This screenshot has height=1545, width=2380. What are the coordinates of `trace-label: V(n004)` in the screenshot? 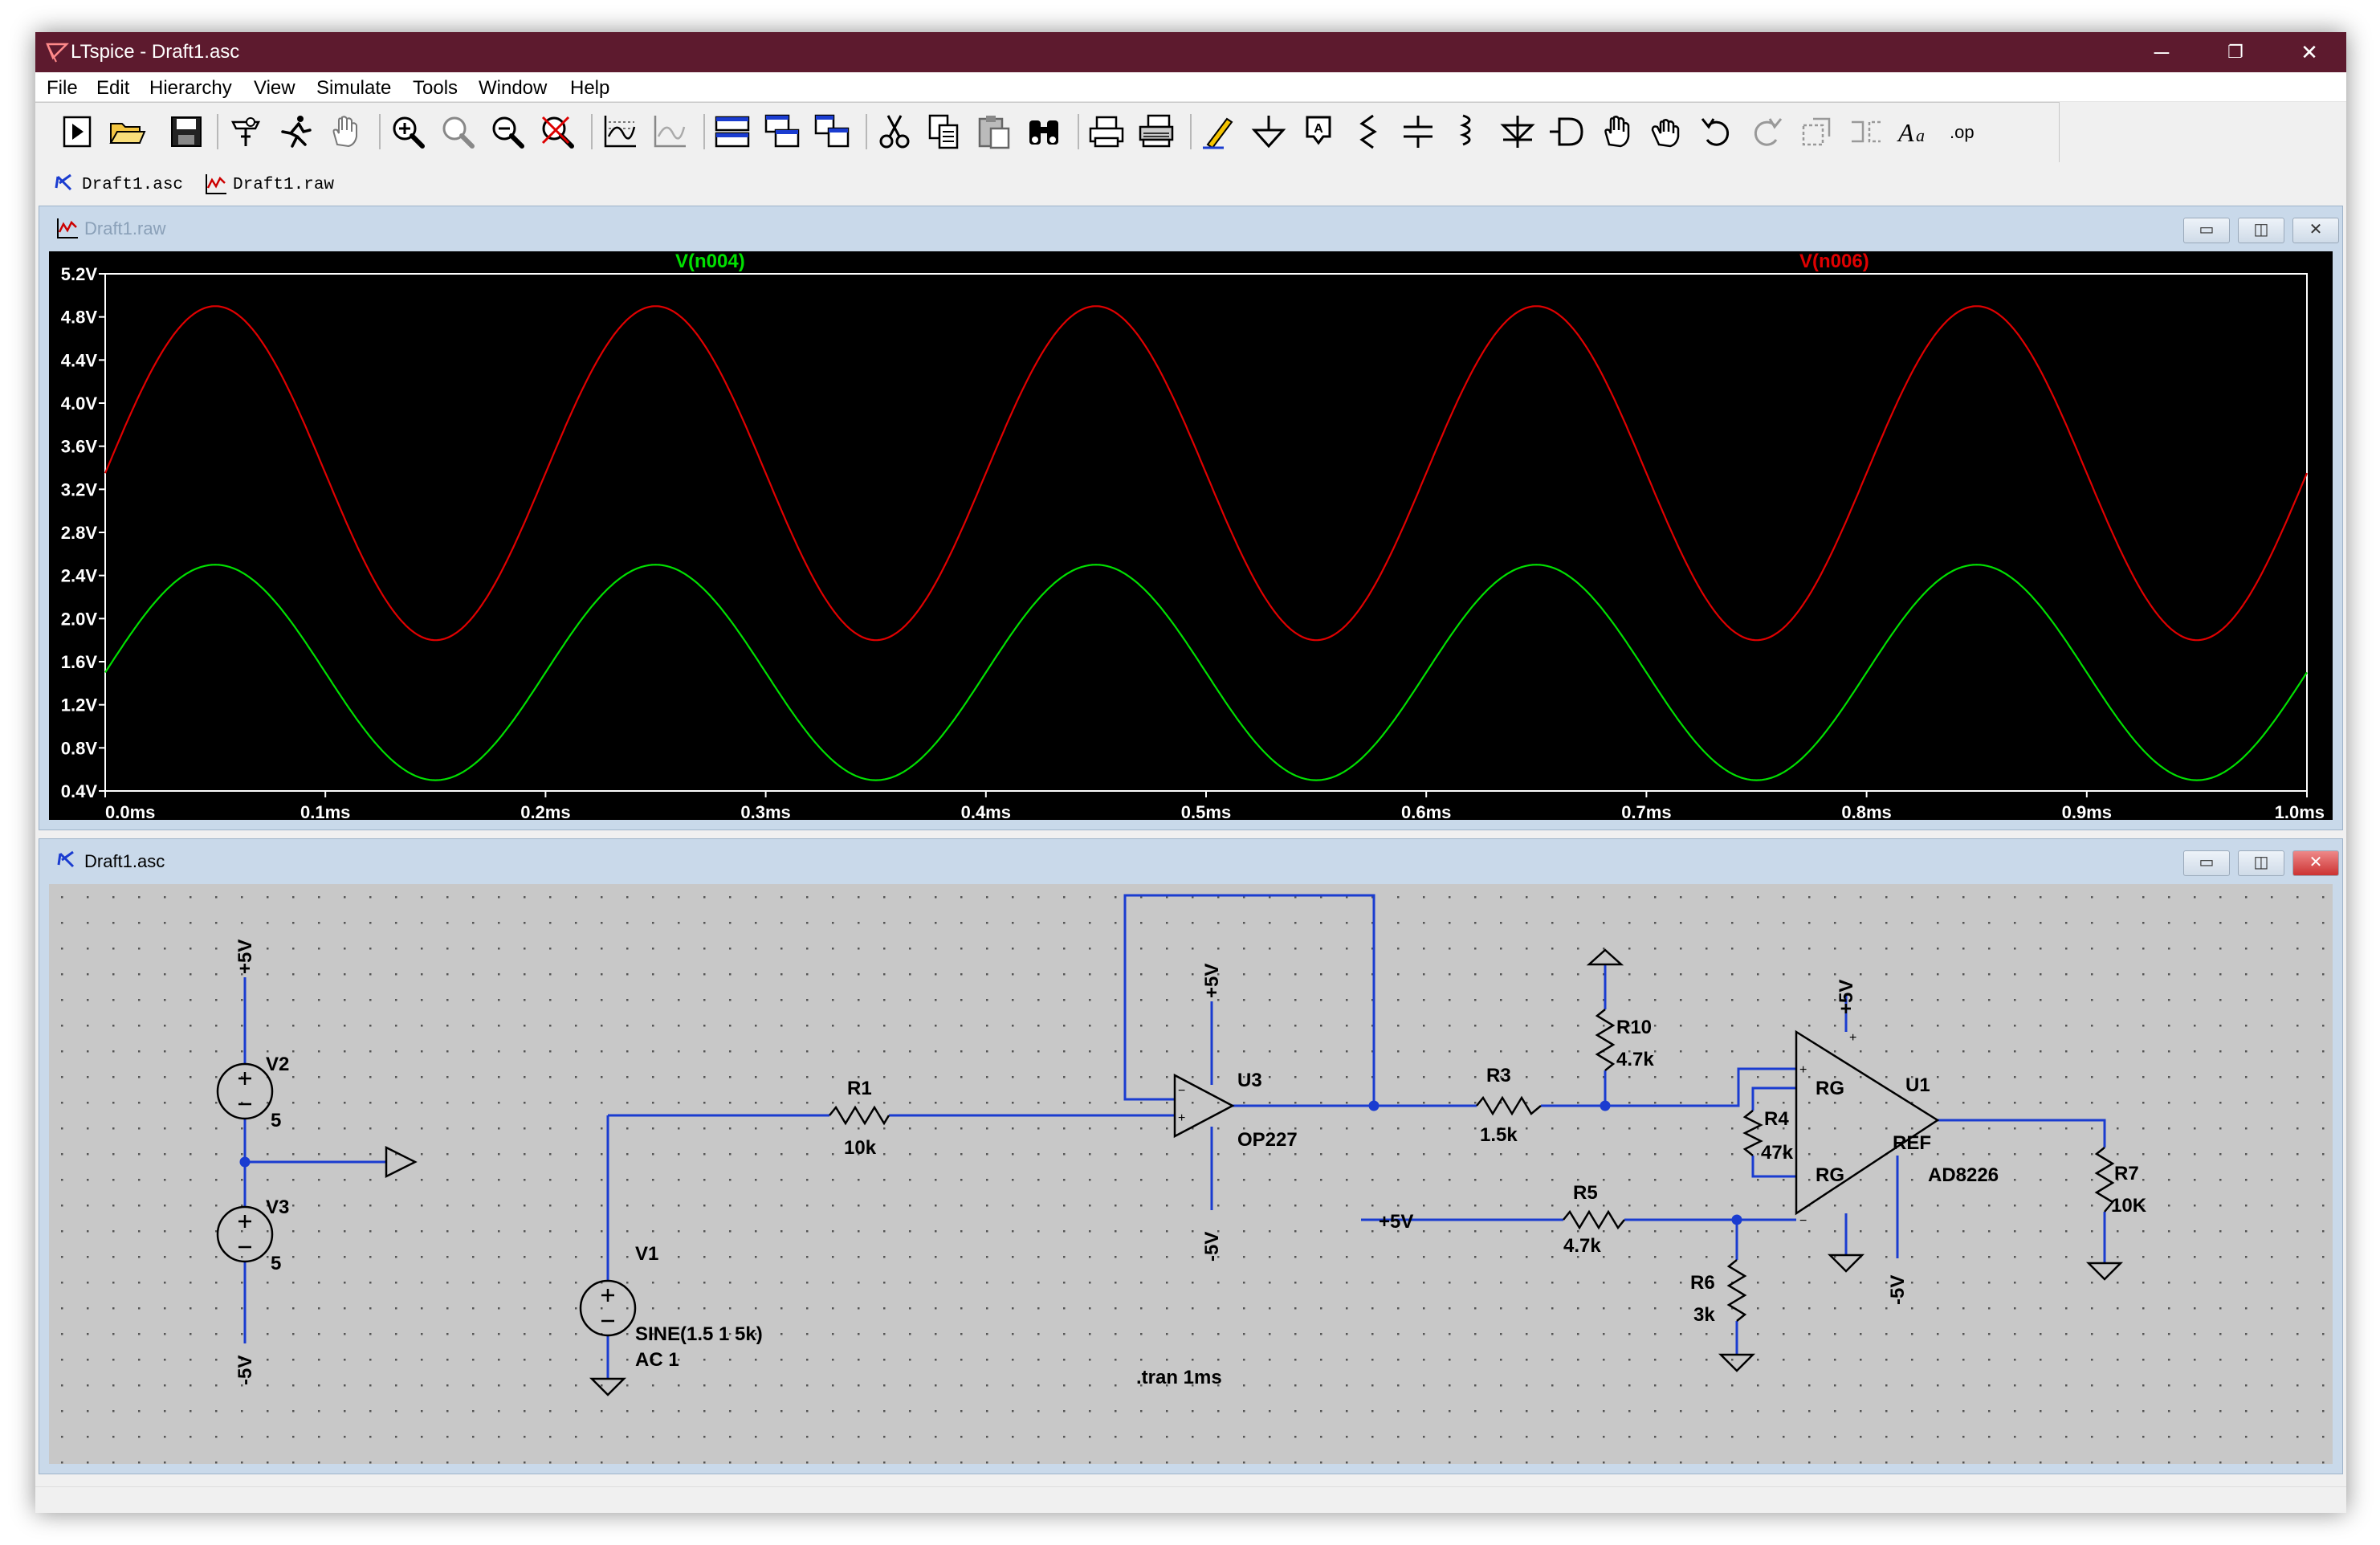 It's located at (710, 261).